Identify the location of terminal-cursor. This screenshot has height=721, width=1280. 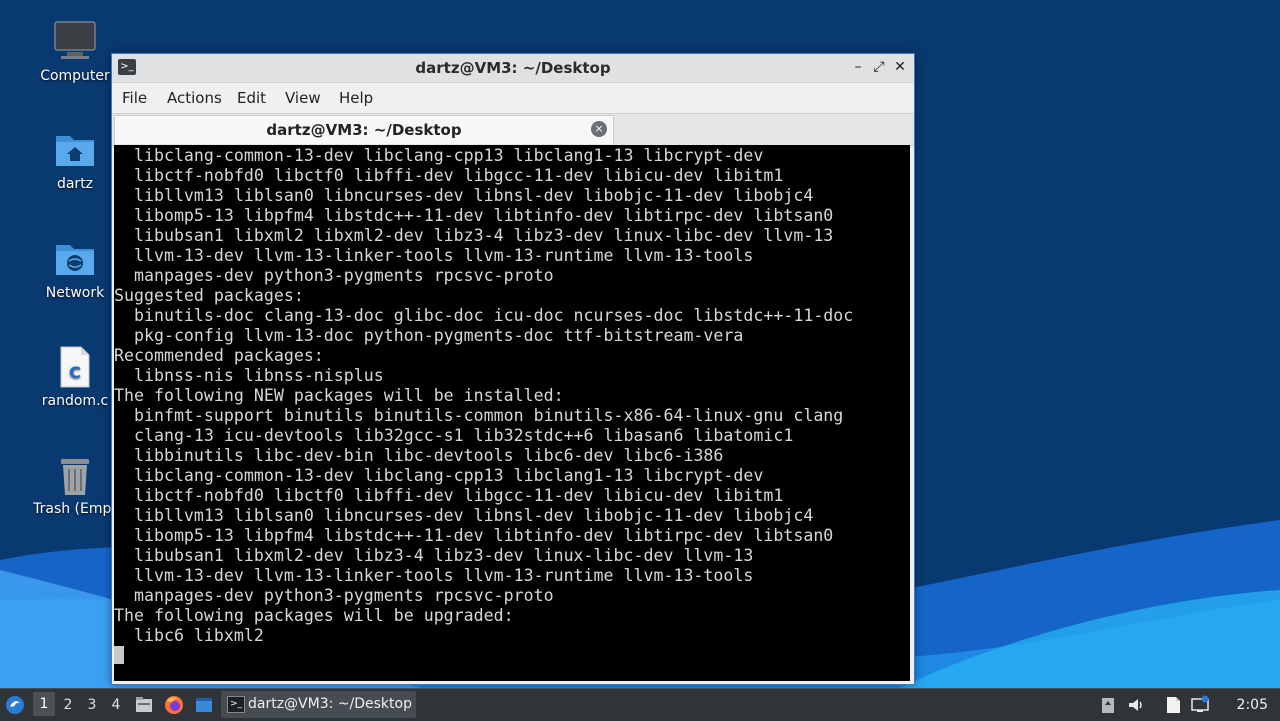
(119, 655).